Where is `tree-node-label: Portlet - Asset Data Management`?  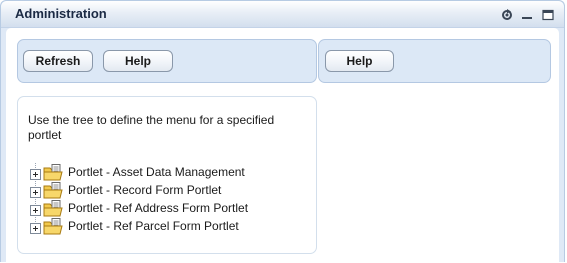
tree-node-label: Portlet - Asset Data Management is located at coordinates (156, 172).